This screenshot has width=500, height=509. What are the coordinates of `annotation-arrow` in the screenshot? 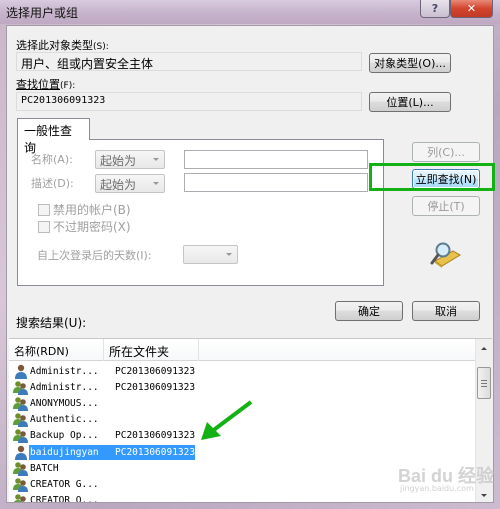 It's located at (227, 420).